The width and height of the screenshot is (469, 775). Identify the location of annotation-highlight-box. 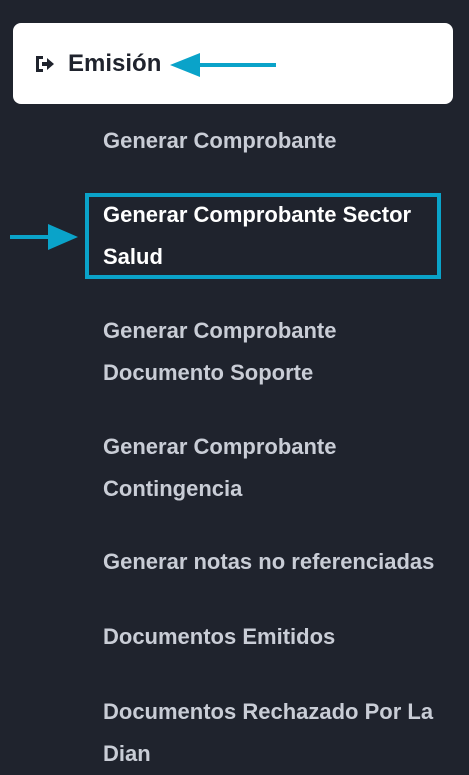
(263, 236).